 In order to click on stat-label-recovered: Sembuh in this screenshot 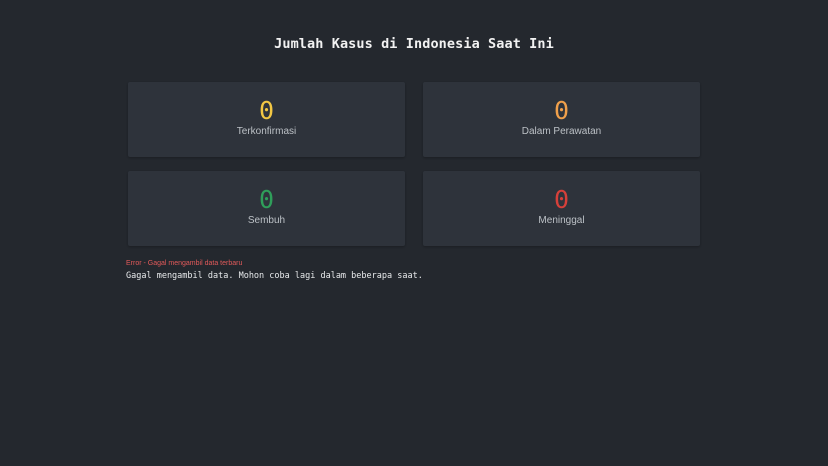, I will do `click(266, 220)`.